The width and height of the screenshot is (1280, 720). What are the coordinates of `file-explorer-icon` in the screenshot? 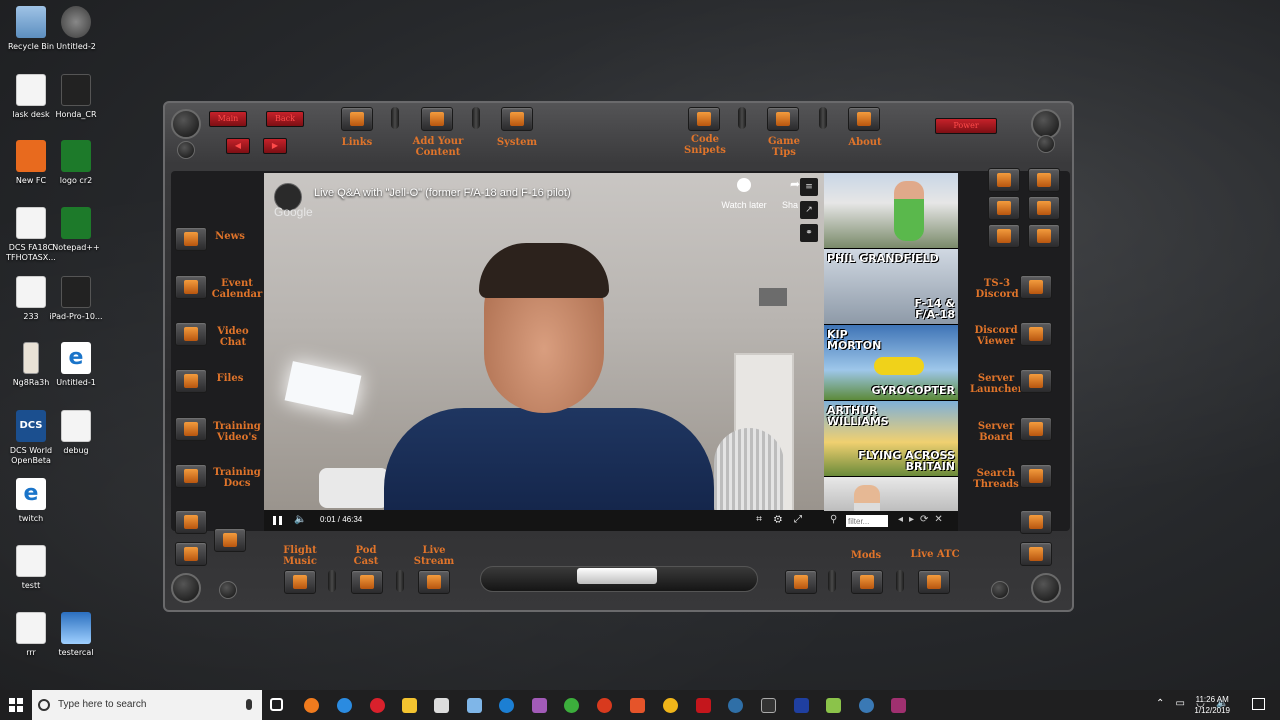 It's located at (409, 705).